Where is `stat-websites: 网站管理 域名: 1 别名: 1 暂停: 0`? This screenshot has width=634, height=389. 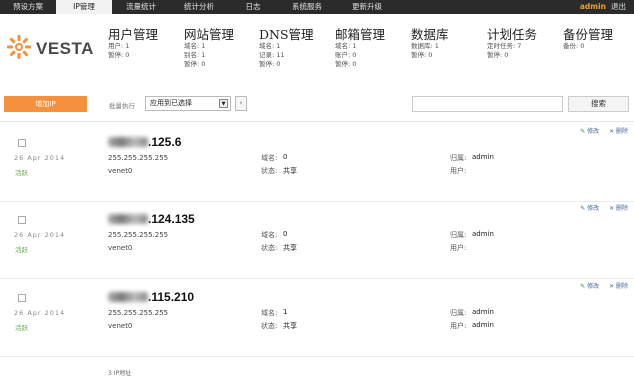 stat-websites: 网站管理 域名: 1 别名: 1 暂停: 0 is located at coordinates (209, 48).